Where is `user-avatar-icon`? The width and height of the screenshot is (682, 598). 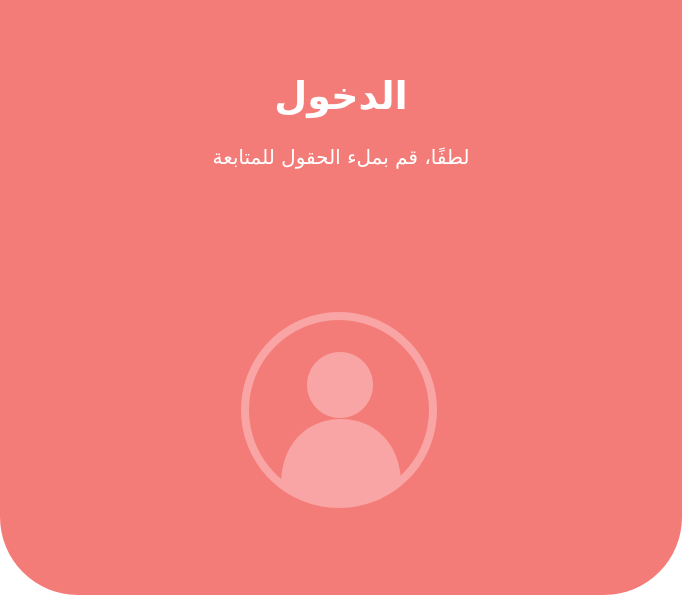
user-avatar-icon is located at coordinates (339, 410).